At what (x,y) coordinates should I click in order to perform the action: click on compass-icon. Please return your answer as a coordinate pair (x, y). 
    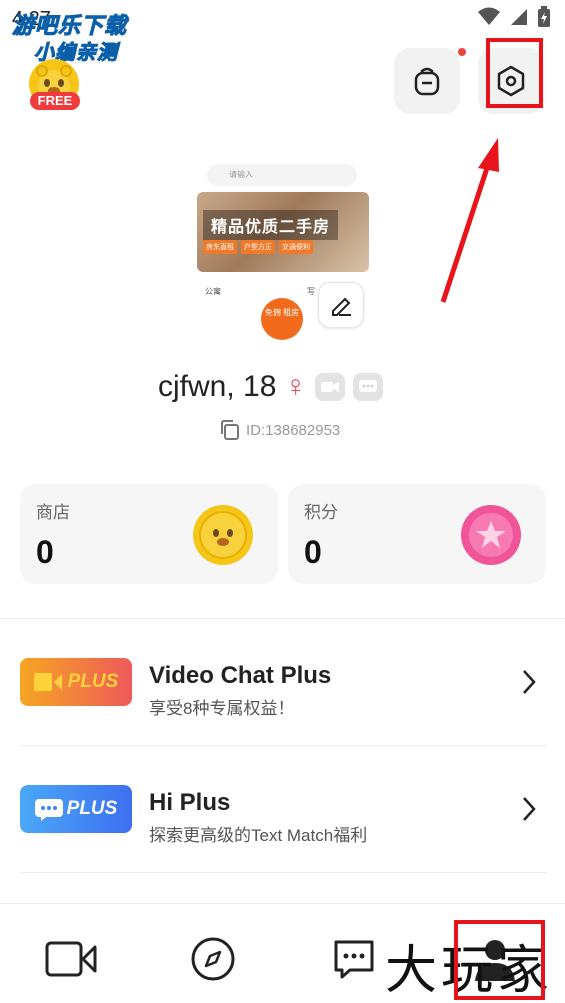
    Looking at the image, I should click on (213, 959).